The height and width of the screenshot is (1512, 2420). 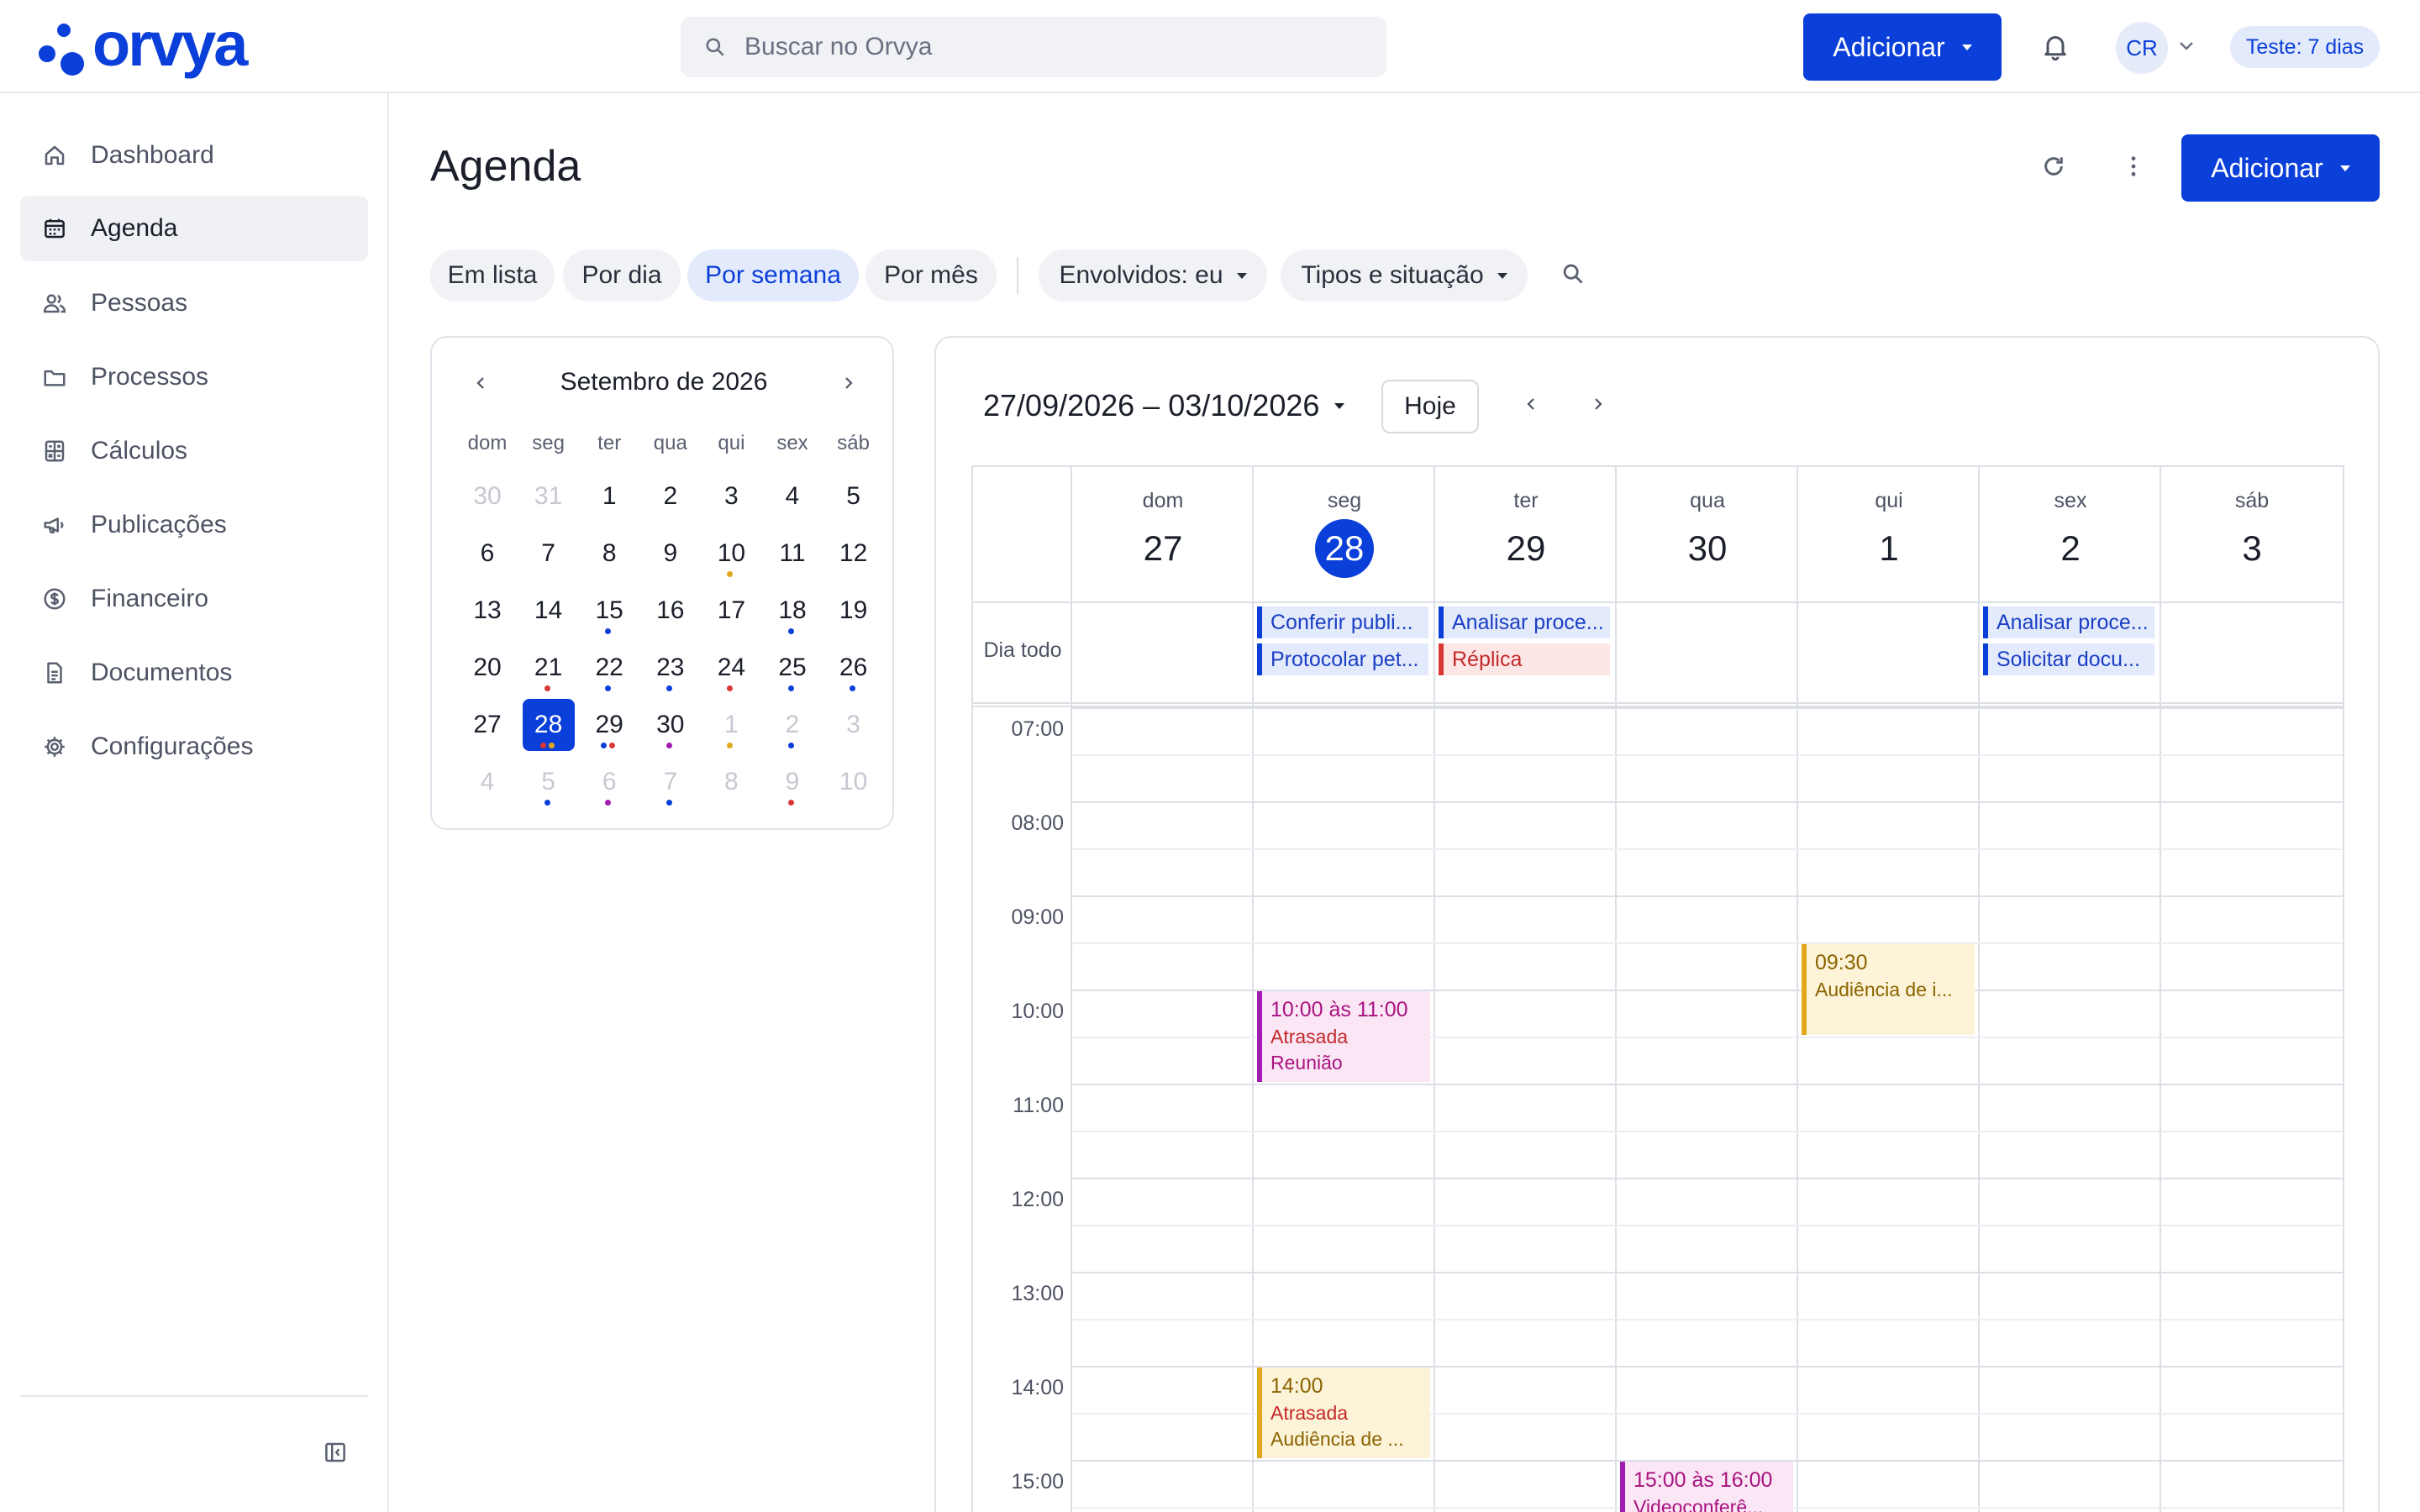 What do you see at coordinates (150, 377) in the screenshot?
I see `sidebar-item-label: Processos` at bounding box center [150, 377].